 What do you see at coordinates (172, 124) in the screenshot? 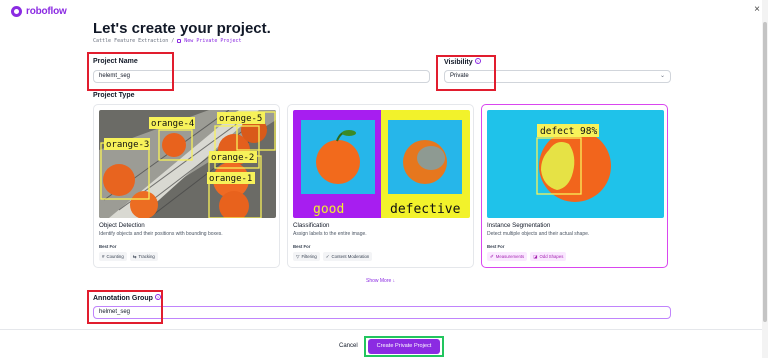
I see `detection-label: orange-4` at bounding box center [172, 124].